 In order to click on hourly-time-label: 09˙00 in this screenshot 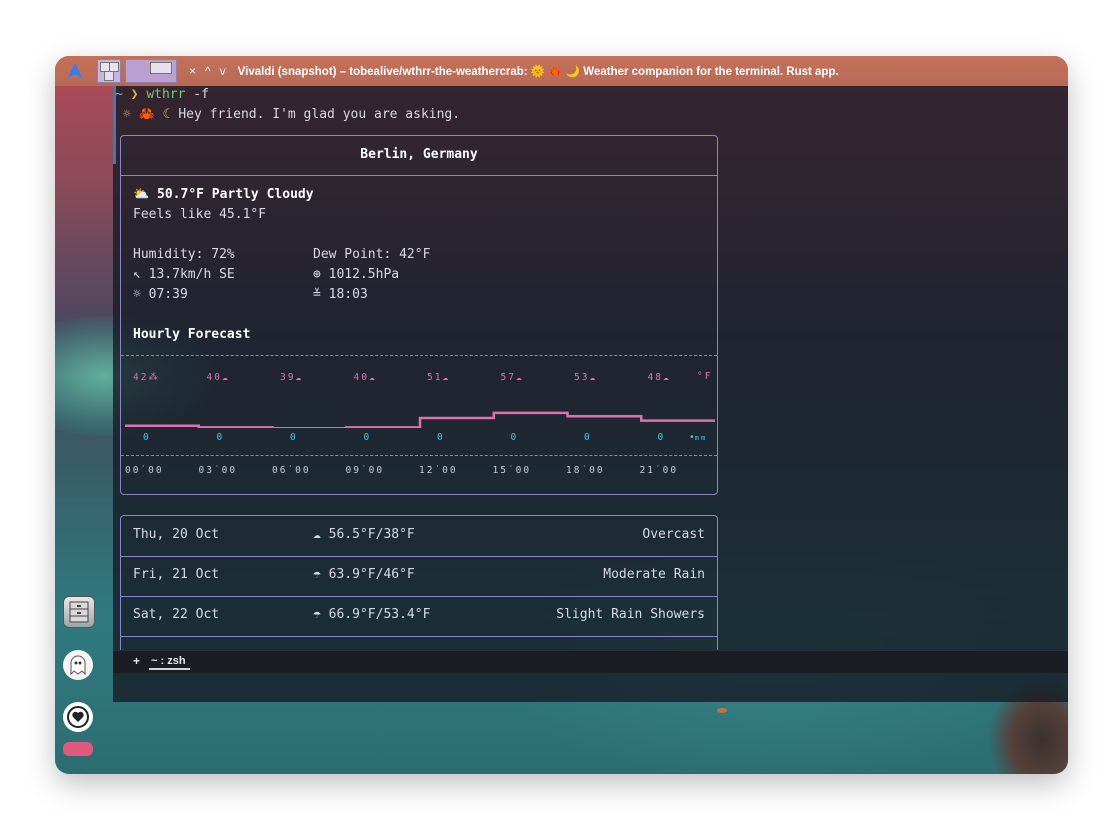, I will do `click(365, 470)`.